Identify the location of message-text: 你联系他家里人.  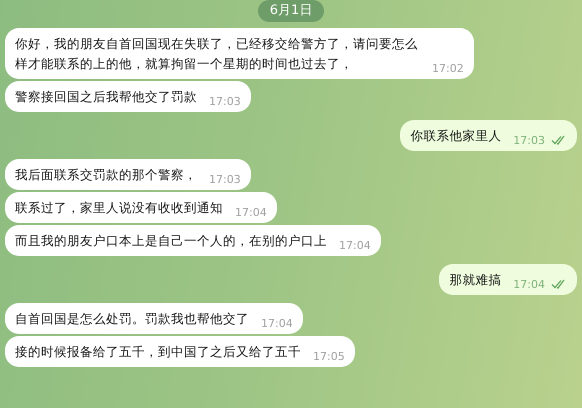
(456, 135).